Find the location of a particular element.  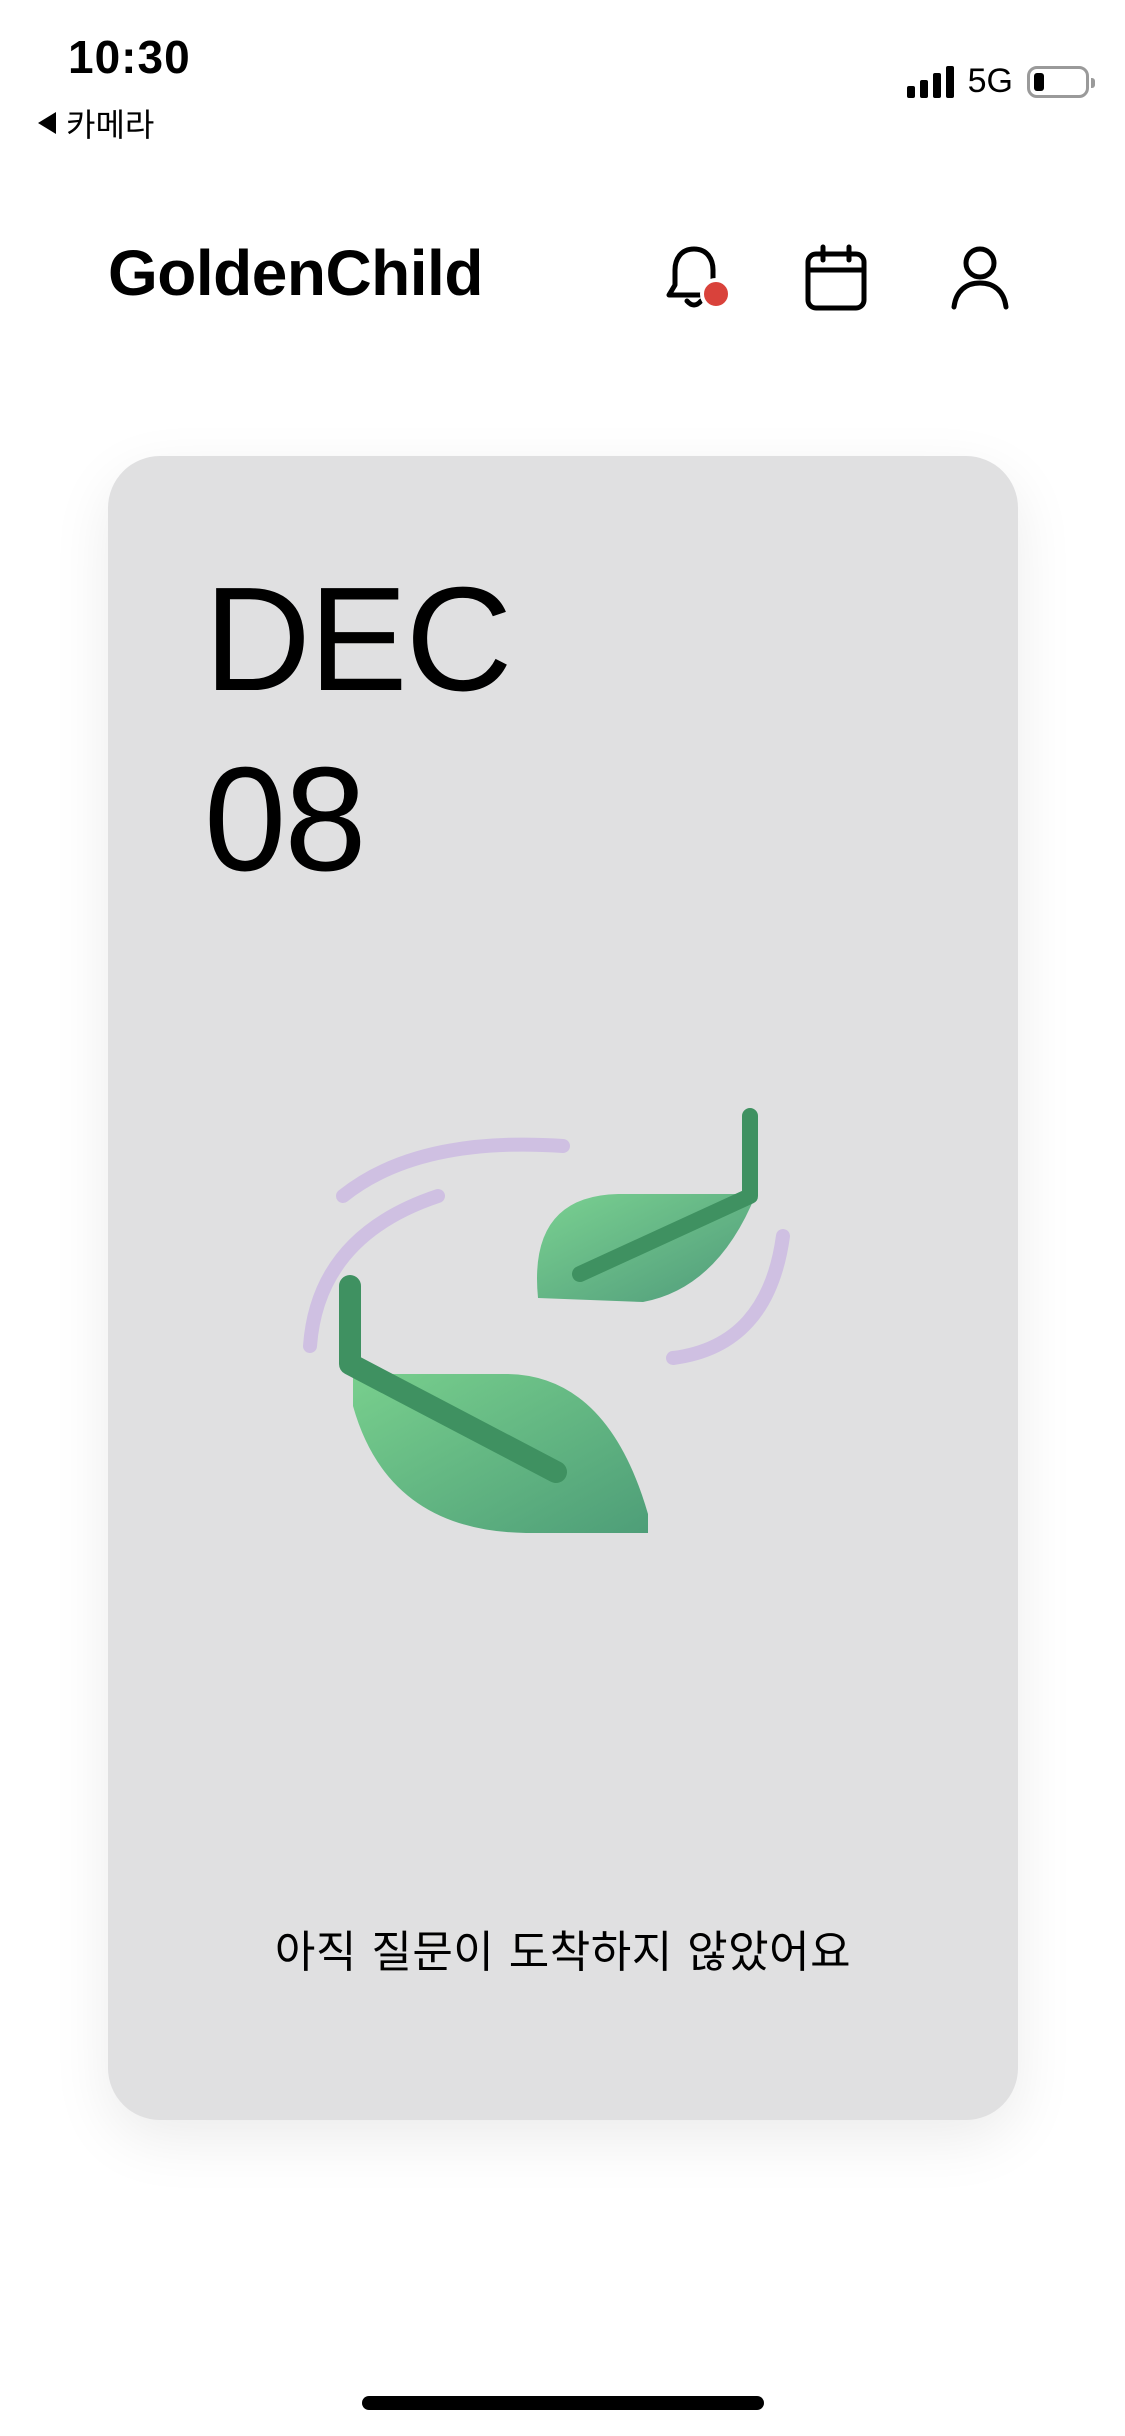

notification-badge is located at coordinates (716, 294).